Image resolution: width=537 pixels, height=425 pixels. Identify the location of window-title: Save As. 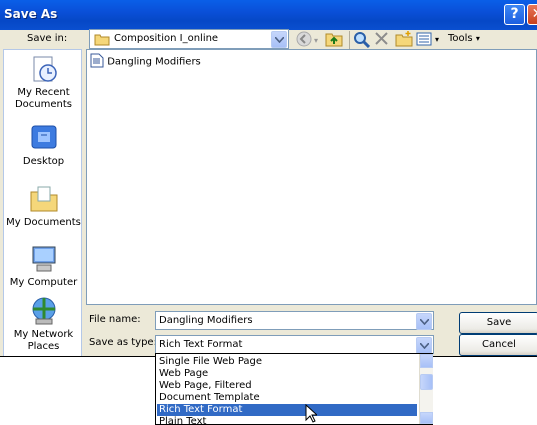
(31, 14).